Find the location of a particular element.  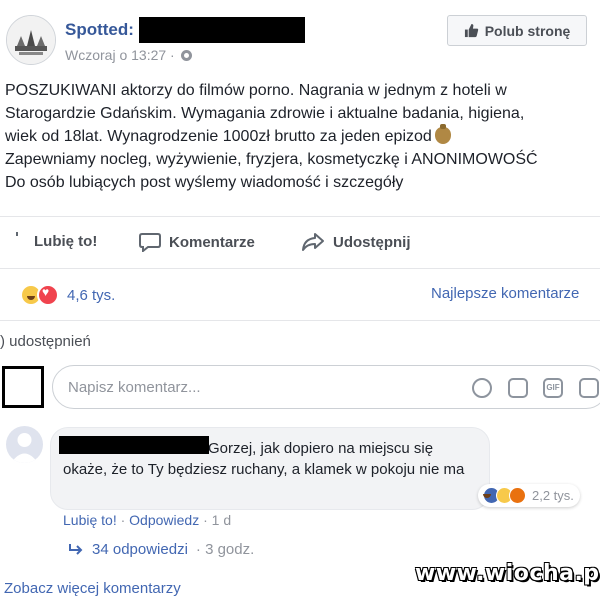

like-action-button: Lubię to! is located at coordinates (55, 241).